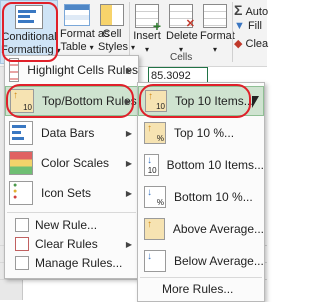 Image resolution: width=320 pixels, height=302 pixels. What do you see at coordinates (214, 49) in the screenshot?
I see `format-chevron: ▾` at bounding box center [214, 49].